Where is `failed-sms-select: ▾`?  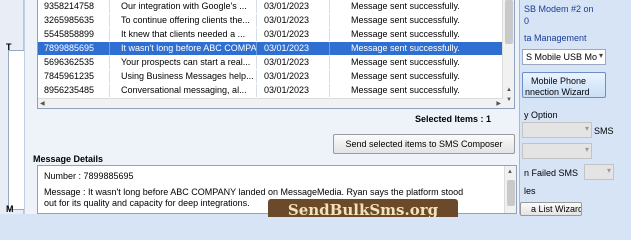
failed-sms-select: ▾ is located at coordinates (599, 172).